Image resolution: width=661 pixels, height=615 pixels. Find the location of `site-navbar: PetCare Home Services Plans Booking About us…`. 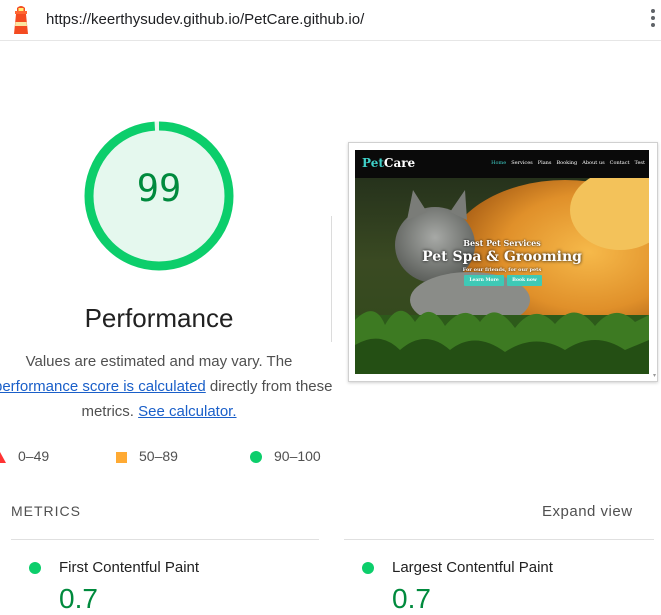

site-navbar: PetCare Home Services Plans Booking About us… is located at coordinates (502, 164).